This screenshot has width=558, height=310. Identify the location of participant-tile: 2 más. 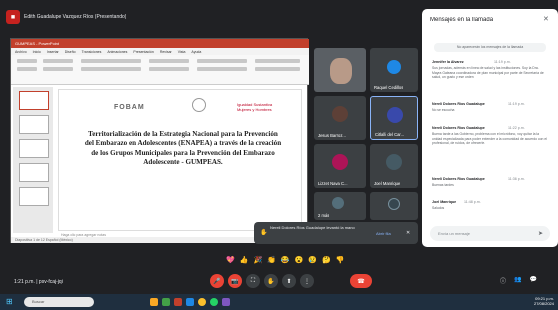
(340, 206).